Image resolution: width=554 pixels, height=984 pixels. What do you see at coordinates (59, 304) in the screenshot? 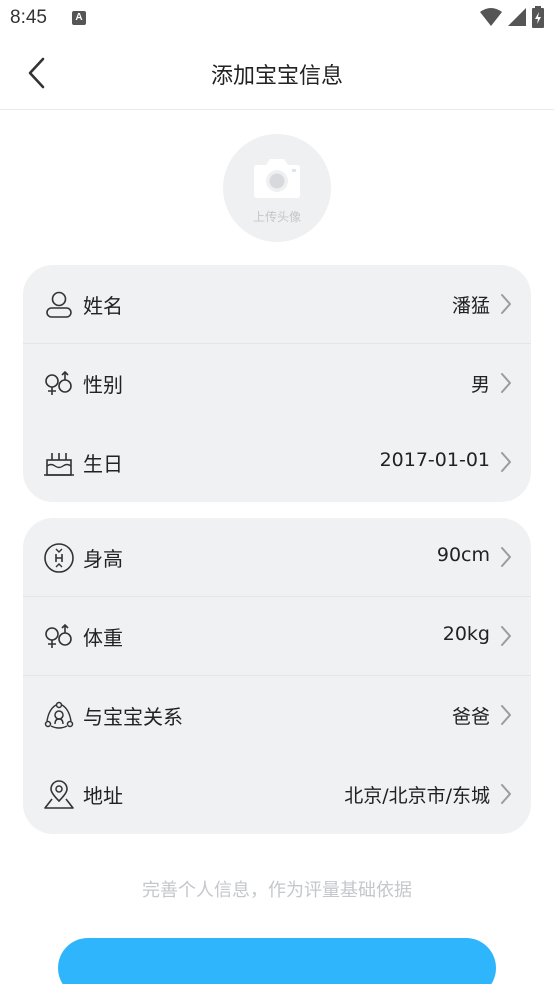
I see `user-icon` at bounding box center [59, 304].